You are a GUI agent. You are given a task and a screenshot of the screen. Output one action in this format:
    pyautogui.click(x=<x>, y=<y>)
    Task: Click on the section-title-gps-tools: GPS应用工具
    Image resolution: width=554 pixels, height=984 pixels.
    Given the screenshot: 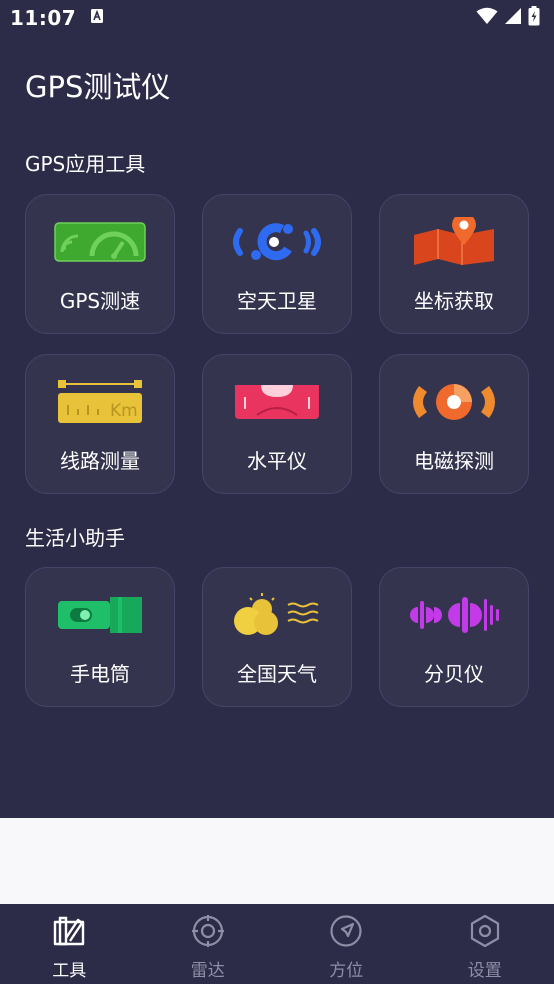 What is the action you would take?
    pyautogui.click(x=85, y=164)
    